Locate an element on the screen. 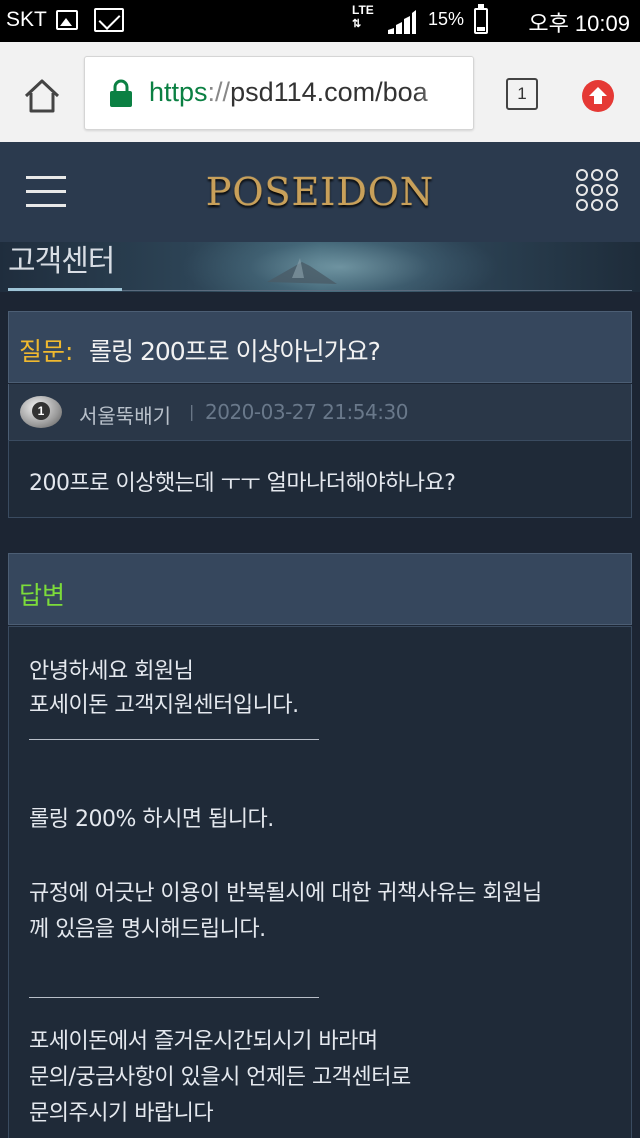 The width and height of the screenshot is (640, 1138). signal-icon is located at coordinates (402, 22).